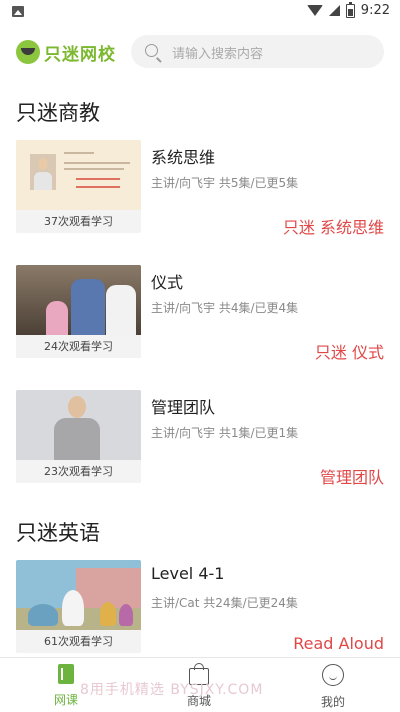  Describe the element at coordinates (66, 674) in the screenshot. I see `book-icon` at that location.